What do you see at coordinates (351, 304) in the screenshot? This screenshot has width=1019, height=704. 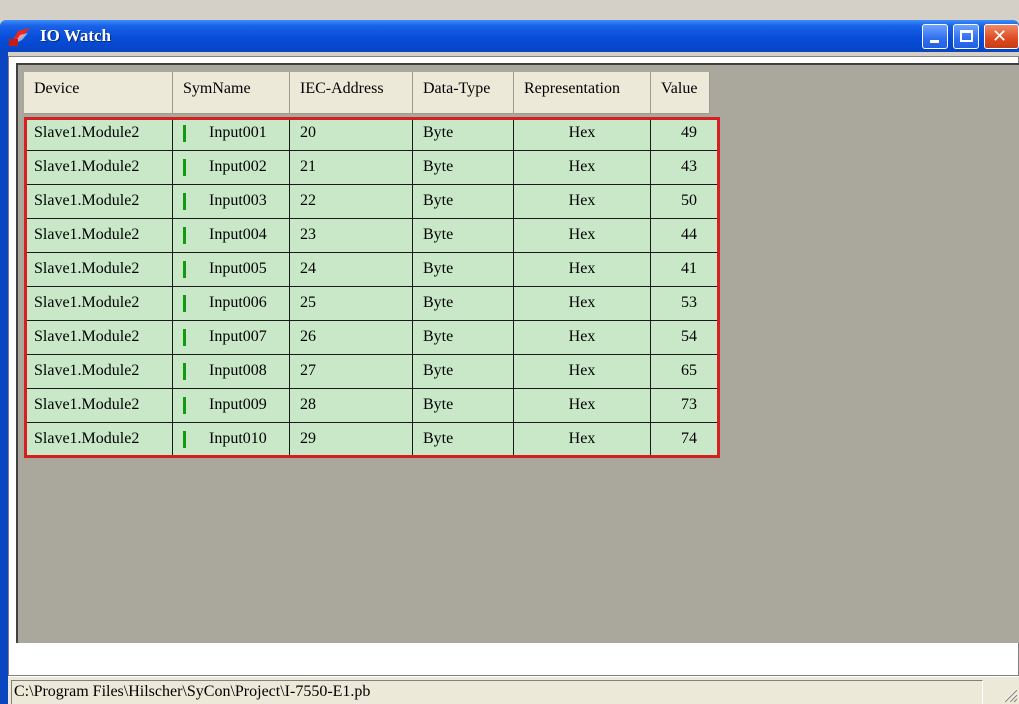 I see `cell-iec-address: 25` at bounding box center [351, 304].